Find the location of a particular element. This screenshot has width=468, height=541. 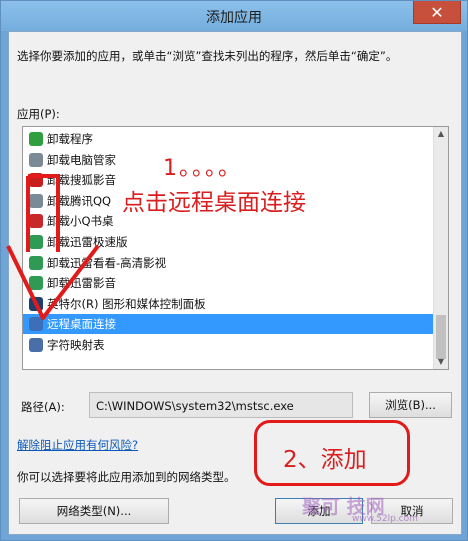

app-list-item-label: 字符映射表 is located at coordinates (76, 345).